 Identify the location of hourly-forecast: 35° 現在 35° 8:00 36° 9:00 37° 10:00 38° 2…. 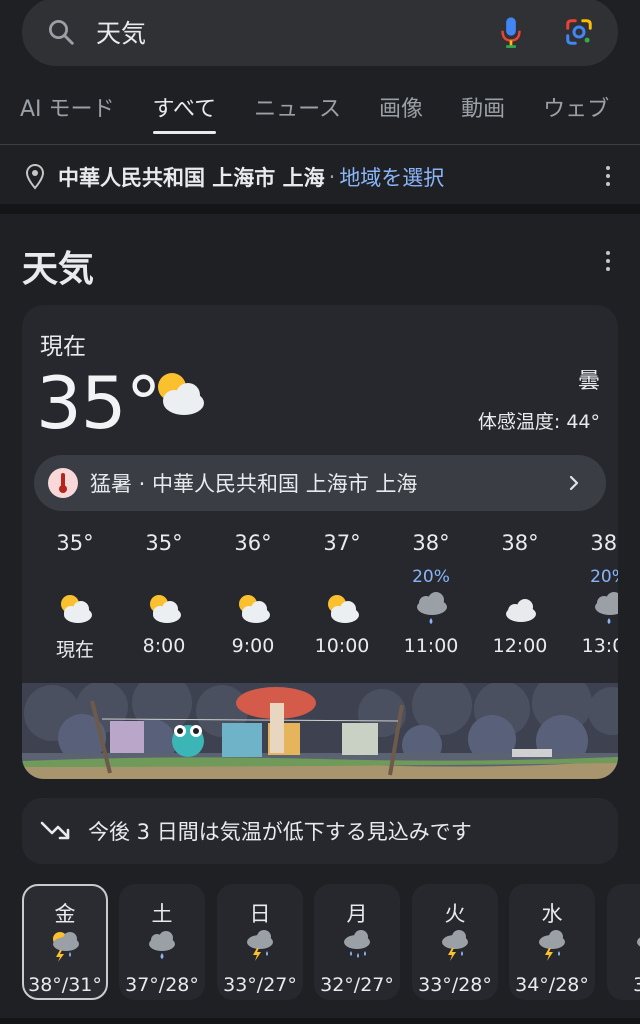
(320, 601).